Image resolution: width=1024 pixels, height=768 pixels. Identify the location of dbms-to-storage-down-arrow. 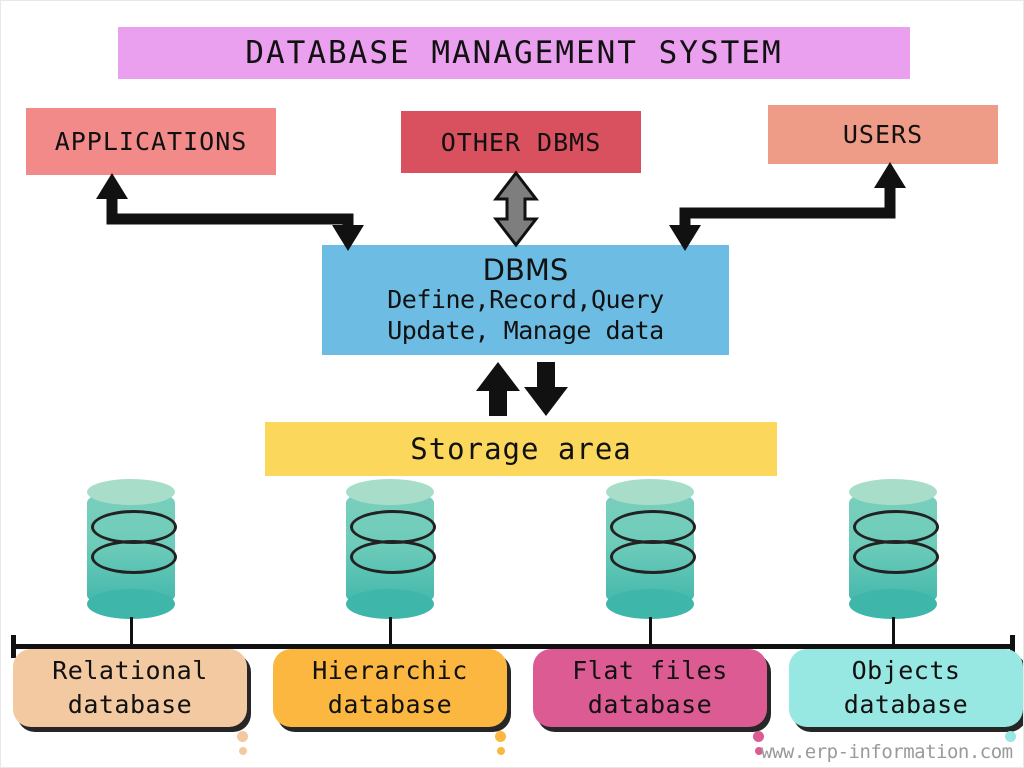
(546, 389).